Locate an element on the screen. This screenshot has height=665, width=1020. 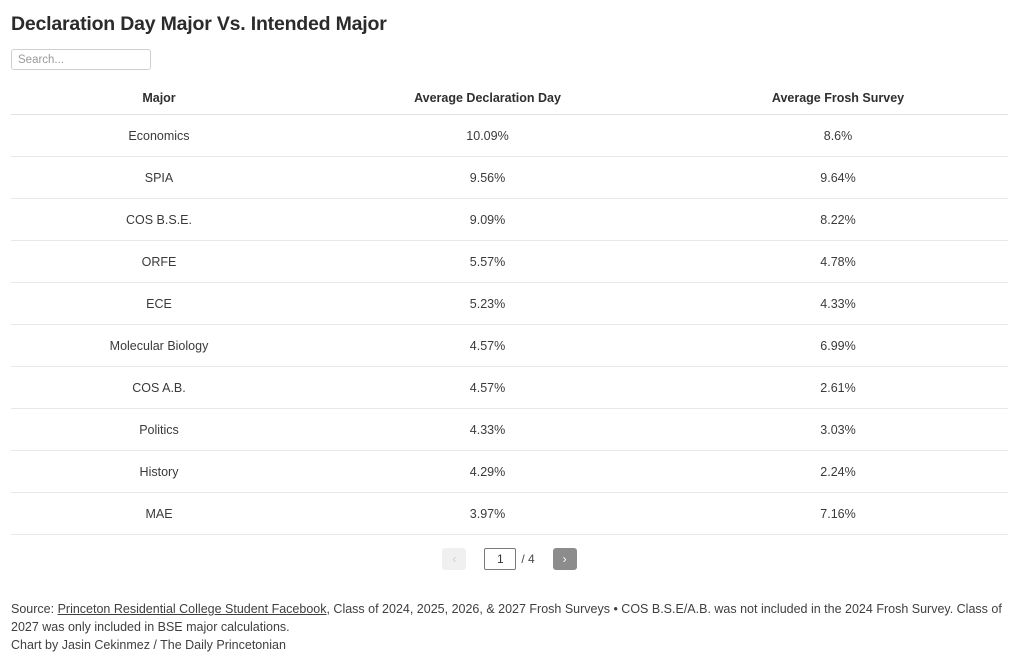
cell-major: COS B.S.E. is located at coordinates (159, 219).